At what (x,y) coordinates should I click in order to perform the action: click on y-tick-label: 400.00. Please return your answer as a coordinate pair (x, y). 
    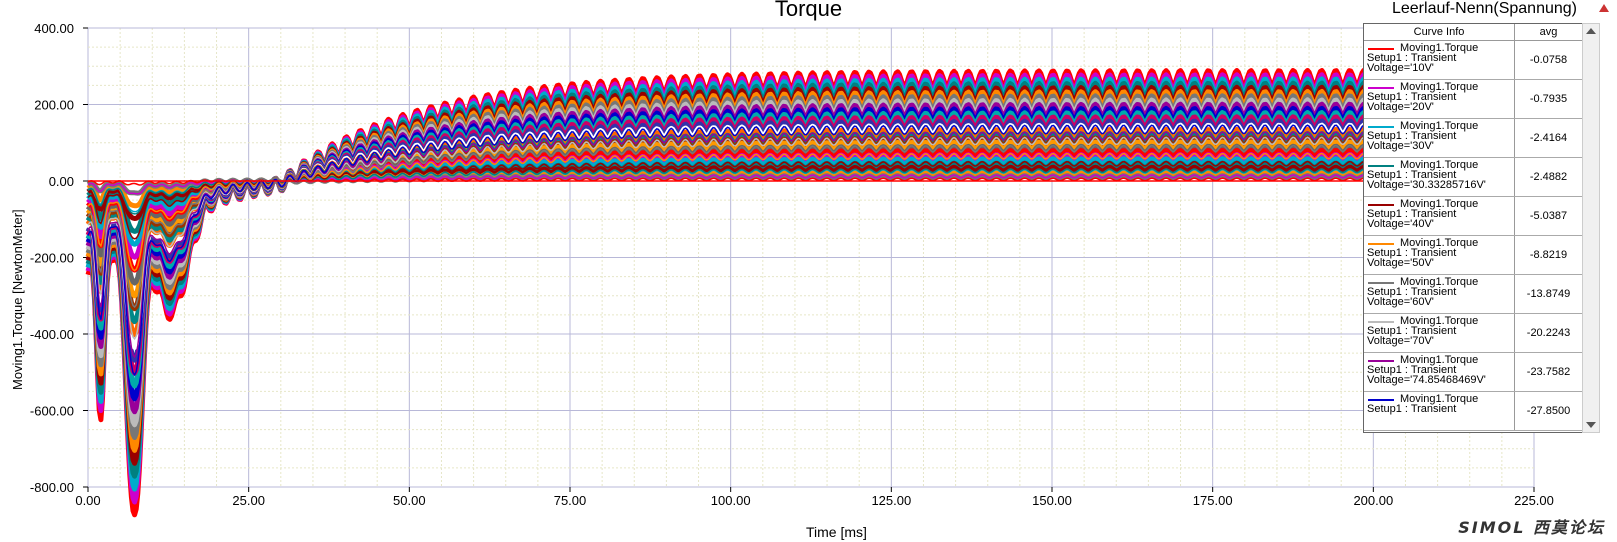
    Looking at the image, I should click on (54, 28).